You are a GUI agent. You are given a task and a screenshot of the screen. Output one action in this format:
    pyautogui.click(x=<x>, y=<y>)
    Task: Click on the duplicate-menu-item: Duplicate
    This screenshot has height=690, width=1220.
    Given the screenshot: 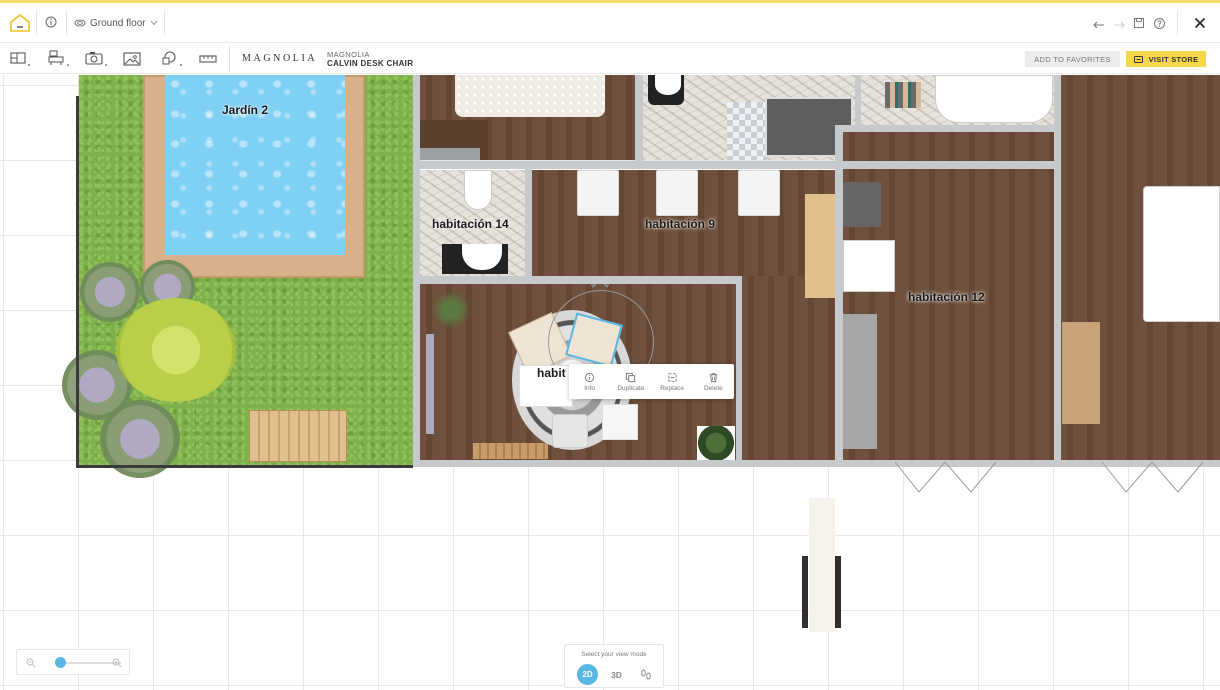 What is the action you would take?
    pyautogui.click(x=630, y=381)
    